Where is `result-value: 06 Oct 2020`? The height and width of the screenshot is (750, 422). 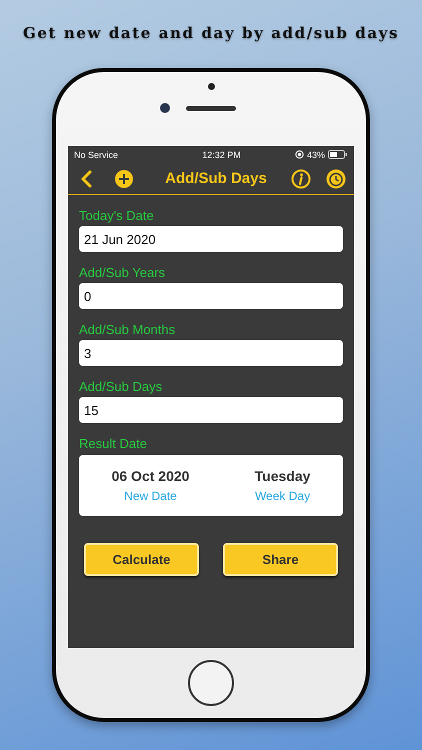 result-value: 06 Oct 2020 is located at coordinates (151, 476).